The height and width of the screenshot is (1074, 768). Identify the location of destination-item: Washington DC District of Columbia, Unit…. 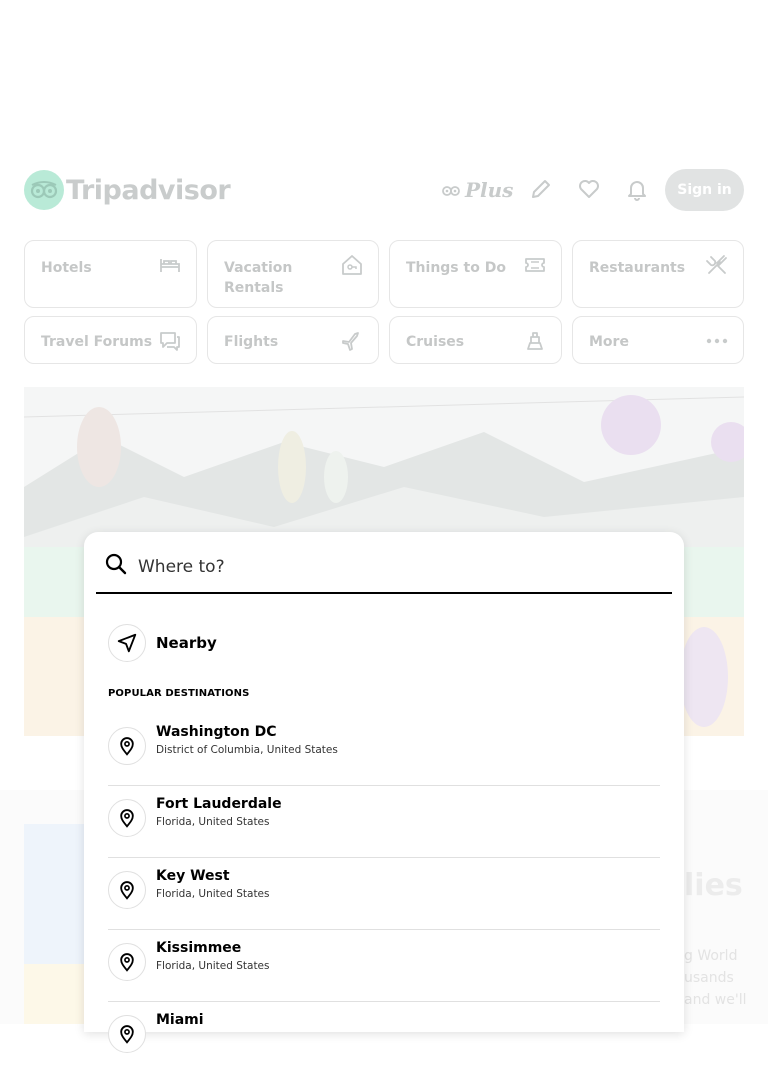
(384, 750).